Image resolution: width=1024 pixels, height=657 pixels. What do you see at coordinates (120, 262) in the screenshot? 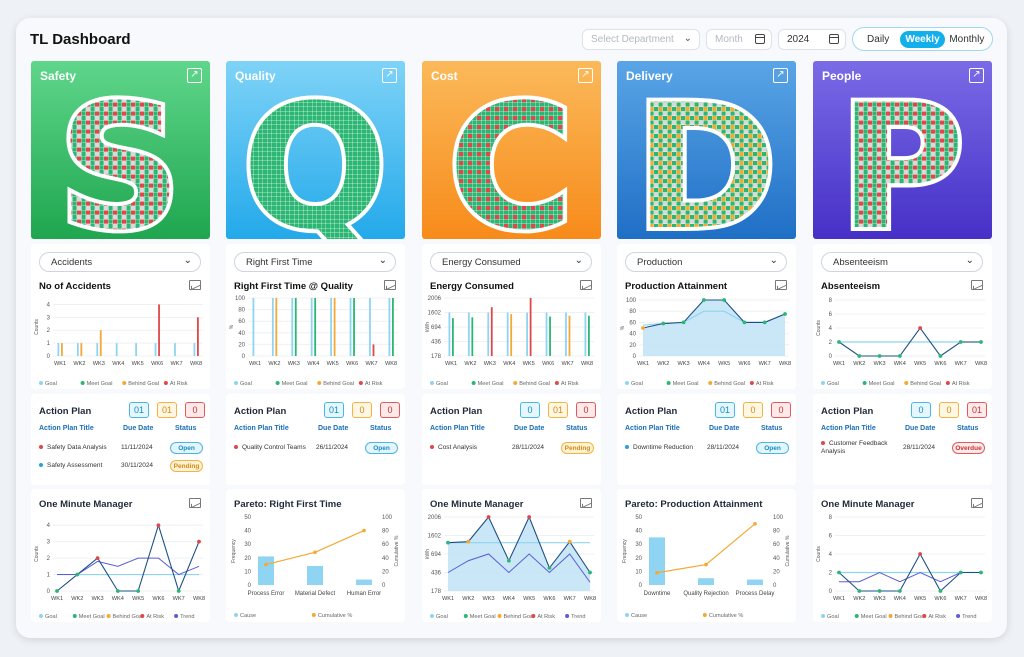
I see `safety-metric-select: Accidents ⌄` at bounding box center [120, 262].